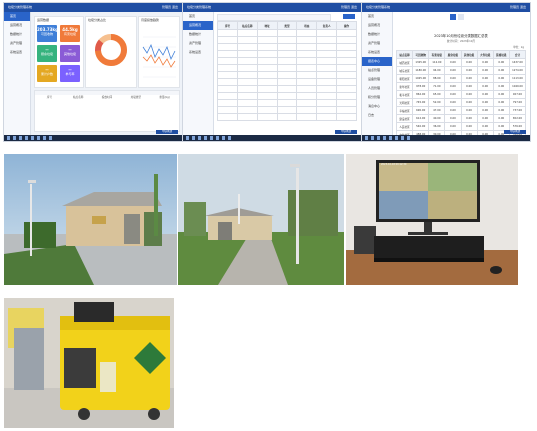  What do you see at coordinates (135, 98) in the screenshot?
I see `column-header: 垃圾类型` at bounding box center [135, 98].